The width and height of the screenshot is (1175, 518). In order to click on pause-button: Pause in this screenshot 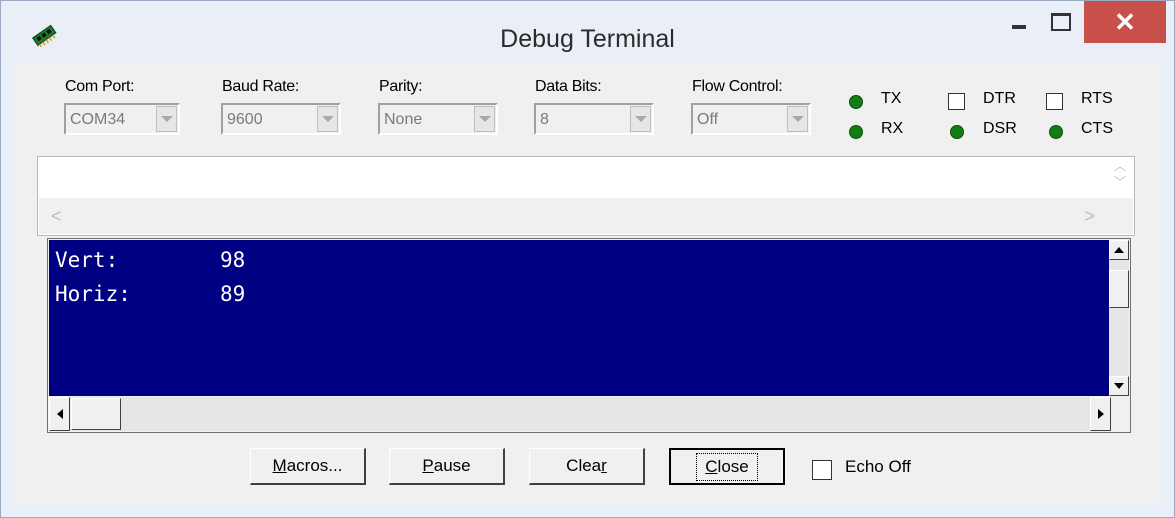, I will do `click(447, 466)`.